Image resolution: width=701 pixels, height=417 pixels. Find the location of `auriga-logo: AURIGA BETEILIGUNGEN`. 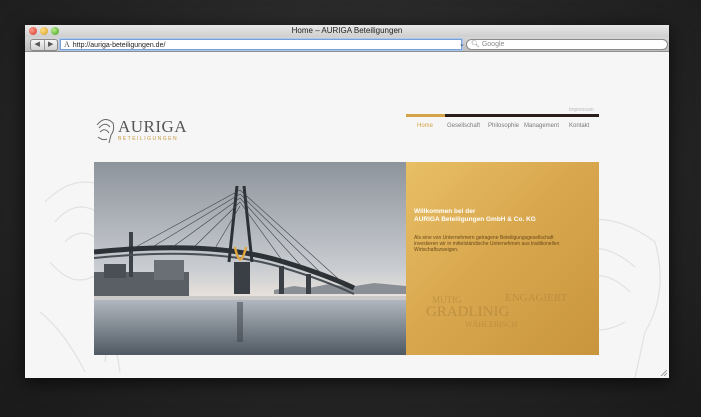

auriga-logo: AURIGA BETEILIGUNGEN is located at coordinates (149, 132).